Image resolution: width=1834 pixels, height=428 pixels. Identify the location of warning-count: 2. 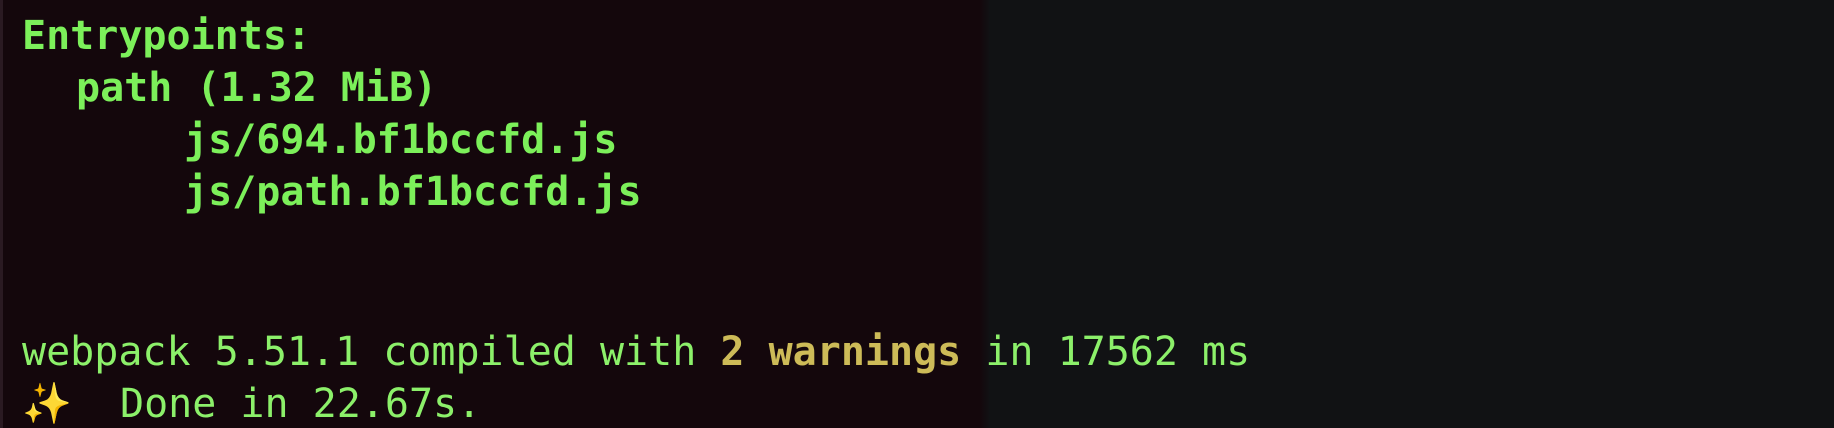
(732, 352).